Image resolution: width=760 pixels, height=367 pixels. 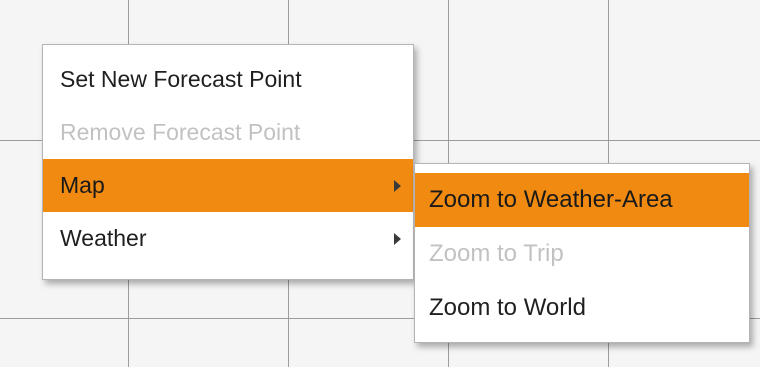 What do you see at coordinates (496, 253) in the screenshot?
I see `menu-item-label: Zoom to Trip` at bounding box center [496, 253].